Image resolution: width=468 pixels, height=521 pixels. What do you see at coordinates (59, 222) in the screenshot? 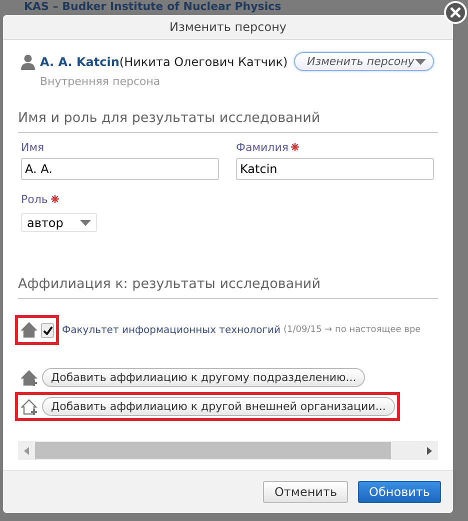
I see `role-select: автор` at bounding box center [59, 222].